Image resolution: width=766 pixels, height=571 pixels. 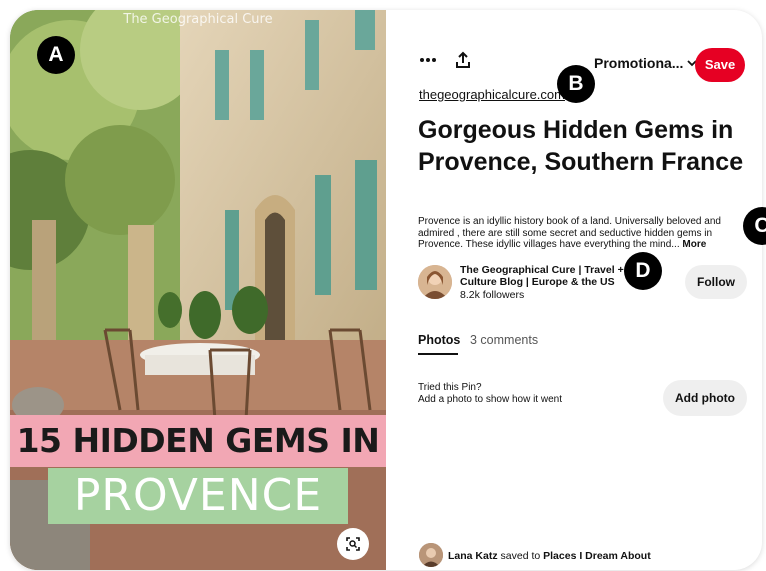 I want to click on ellipsis-icon, so click(x=428, y=60).